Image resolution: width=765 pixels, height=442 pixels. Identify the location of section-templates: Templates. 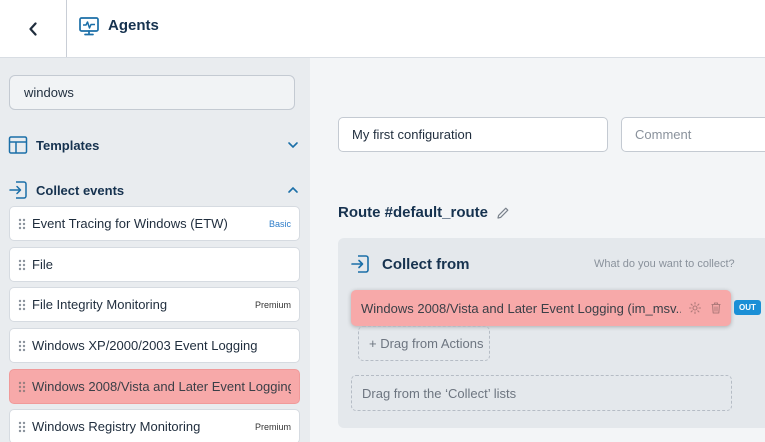
(154, 145).